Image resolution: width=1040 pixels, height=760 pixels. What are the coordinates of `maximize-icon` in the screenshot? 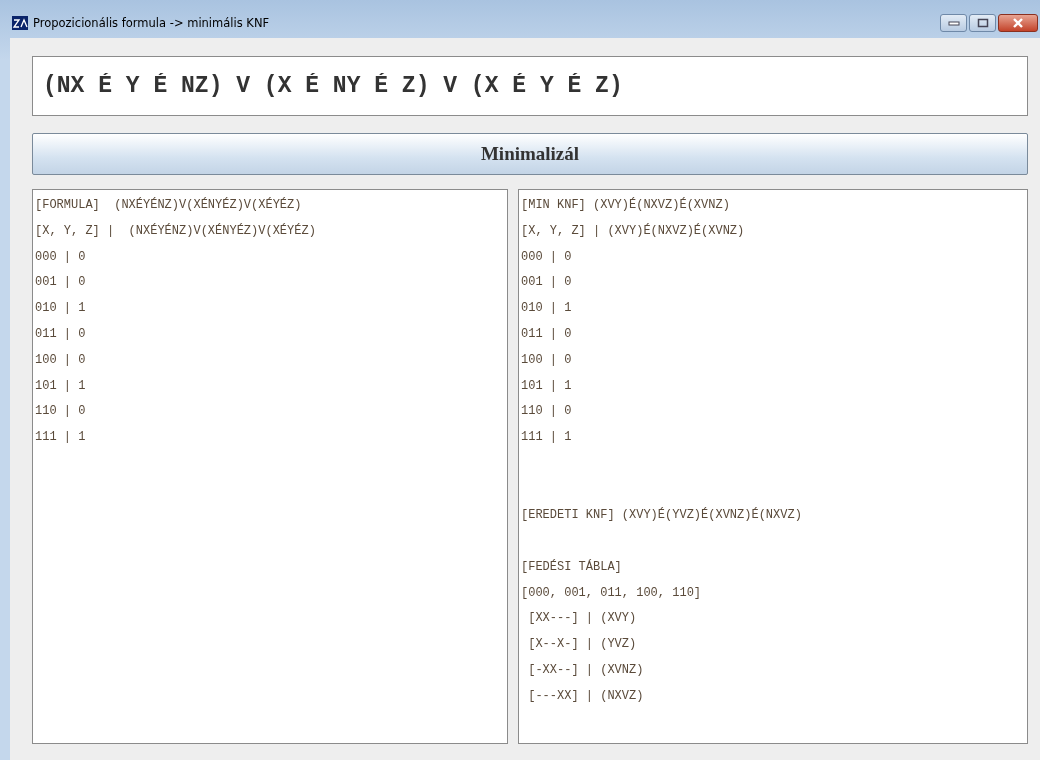 It's located at (982, 23).